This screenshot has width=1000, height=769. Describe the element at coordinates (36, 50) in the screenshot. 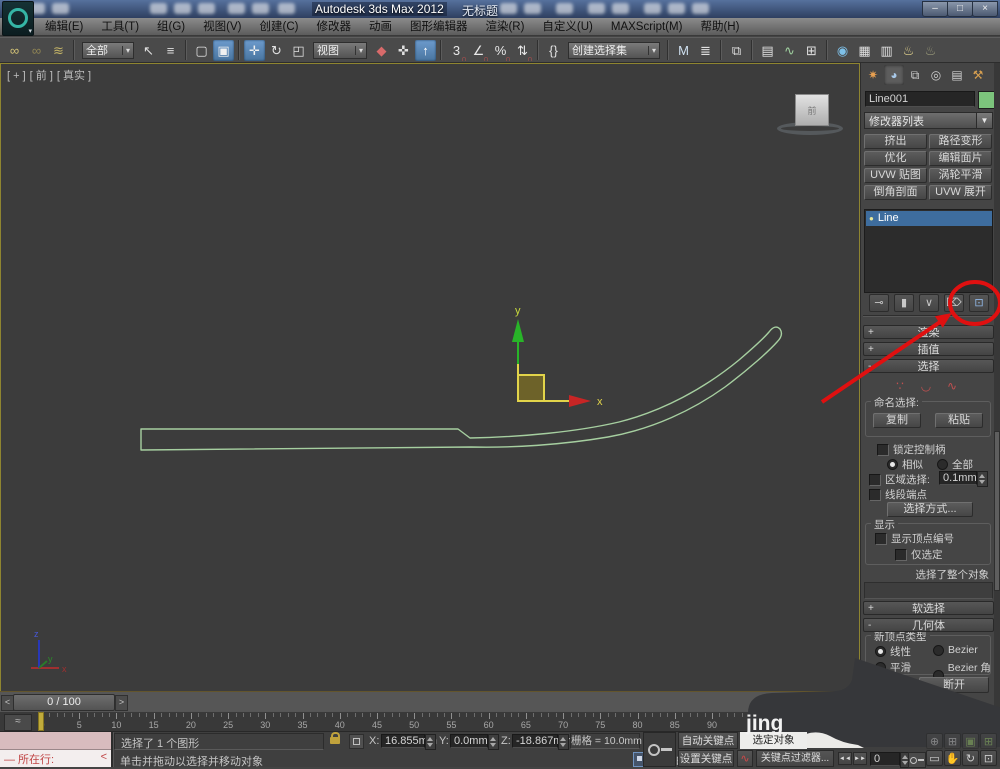

I see `unlink-selection-icon: ∞` at that location.